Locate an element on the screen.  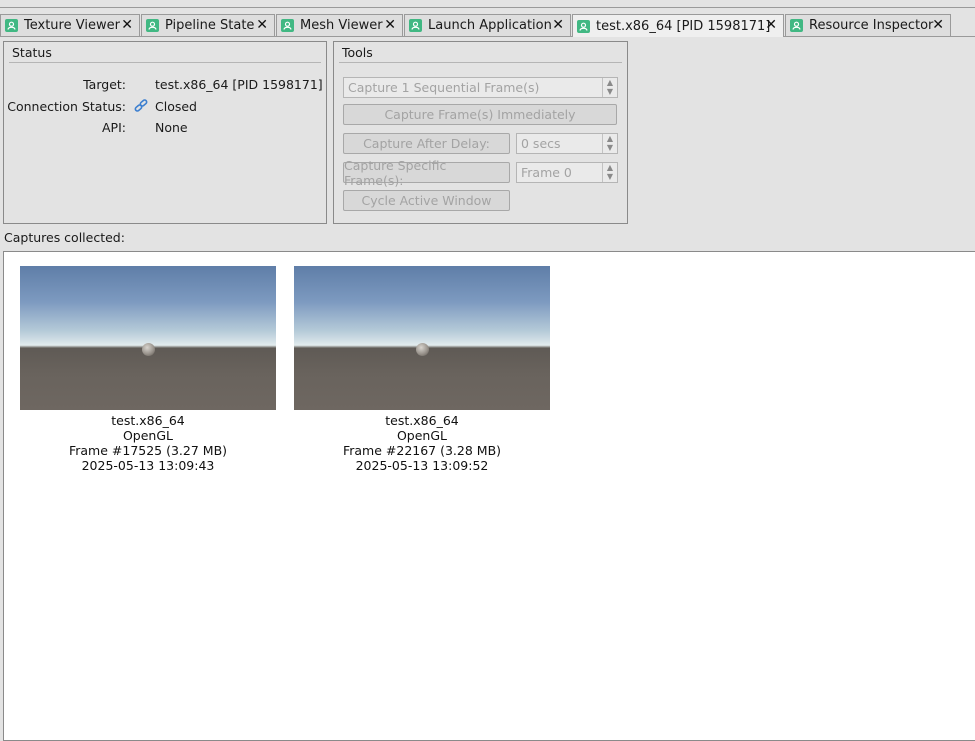
capture-frame: Frame #22167 (3.28 MB) is located at coordinates (422, 450).